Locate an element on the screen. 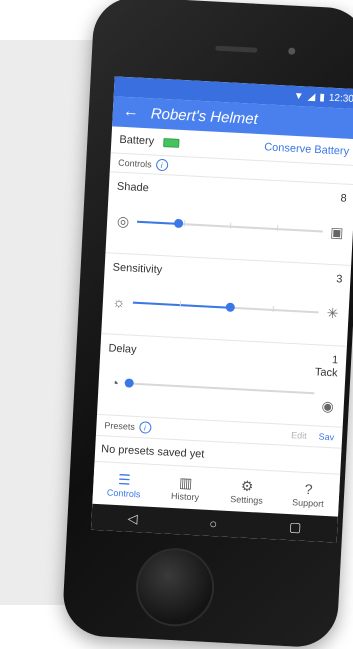 The height and width of the screenshot is (649, 353). tab-support: ? Support is located at coordinates (308, 495).